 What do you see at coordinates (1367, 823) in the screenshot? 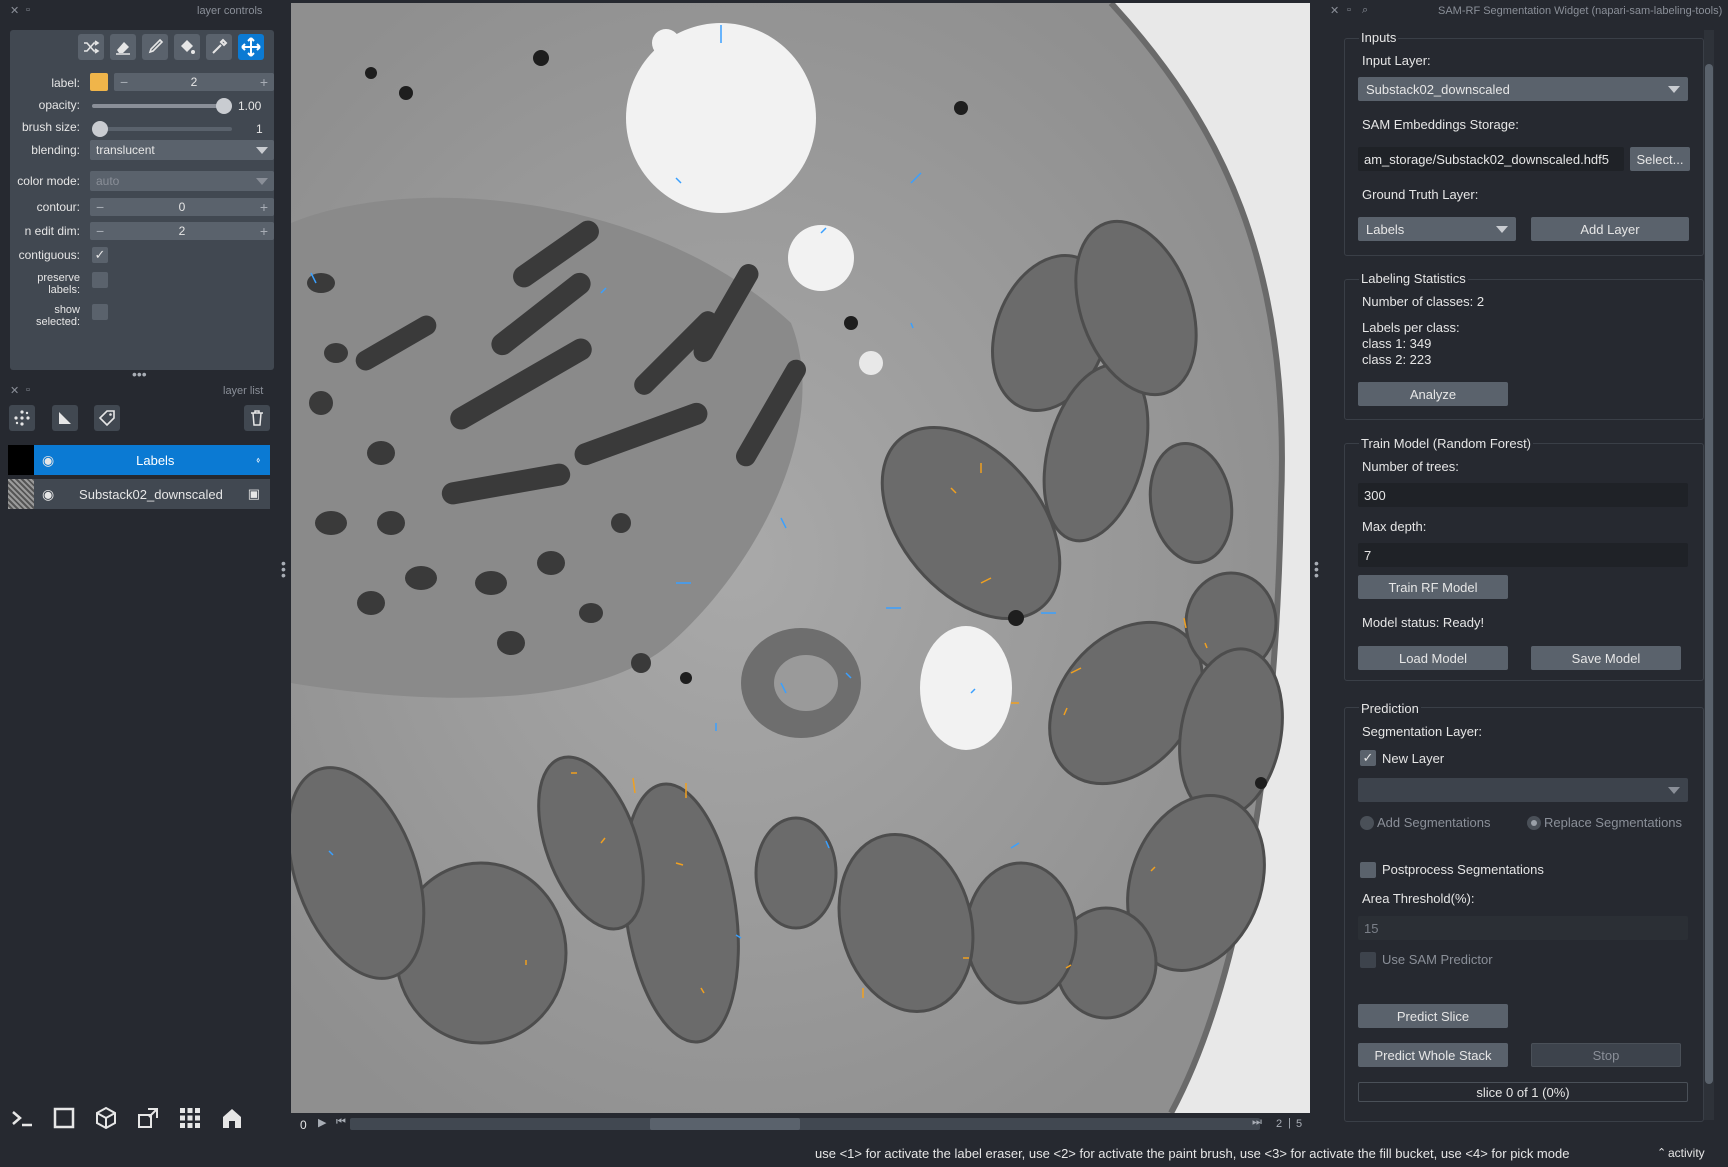
I see `add-segmentations-radio` at bounding box center [1367, 823].